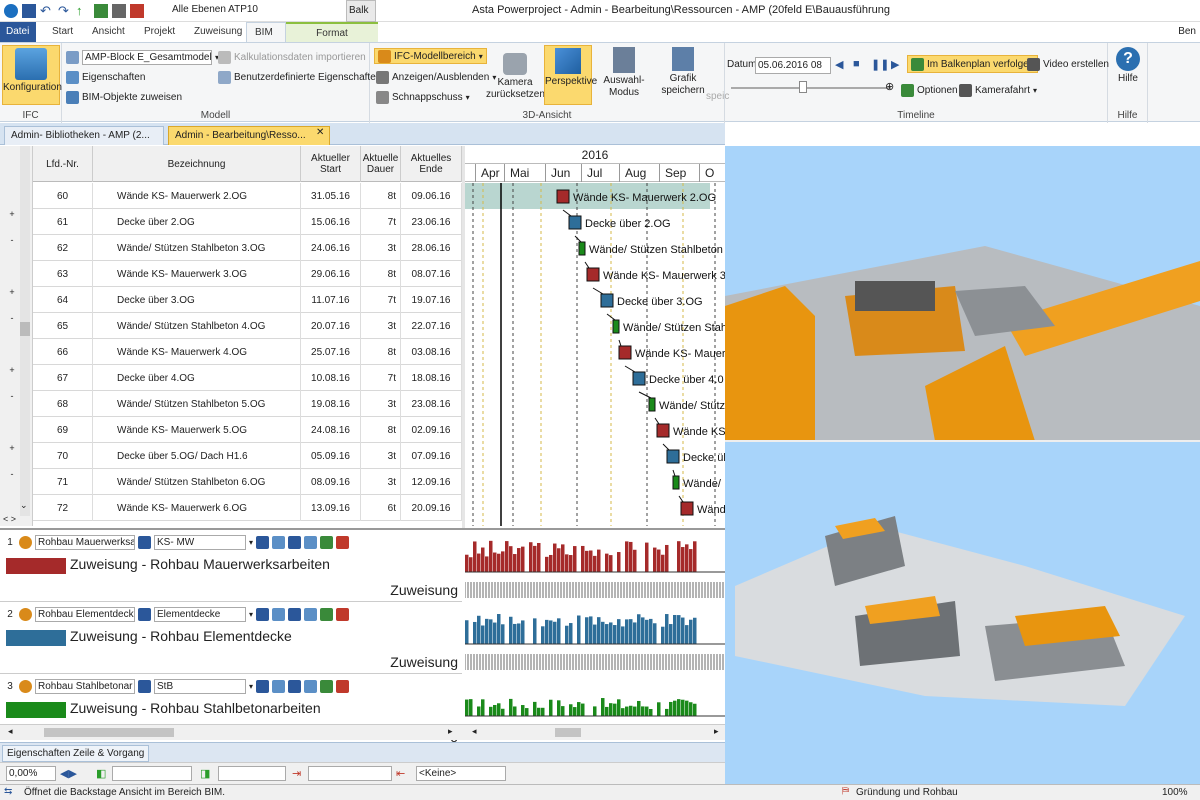  I want to click on cell-bezeichnung: Wände/ Stützen Stahlbeton 6.OG, so click(197, 482).